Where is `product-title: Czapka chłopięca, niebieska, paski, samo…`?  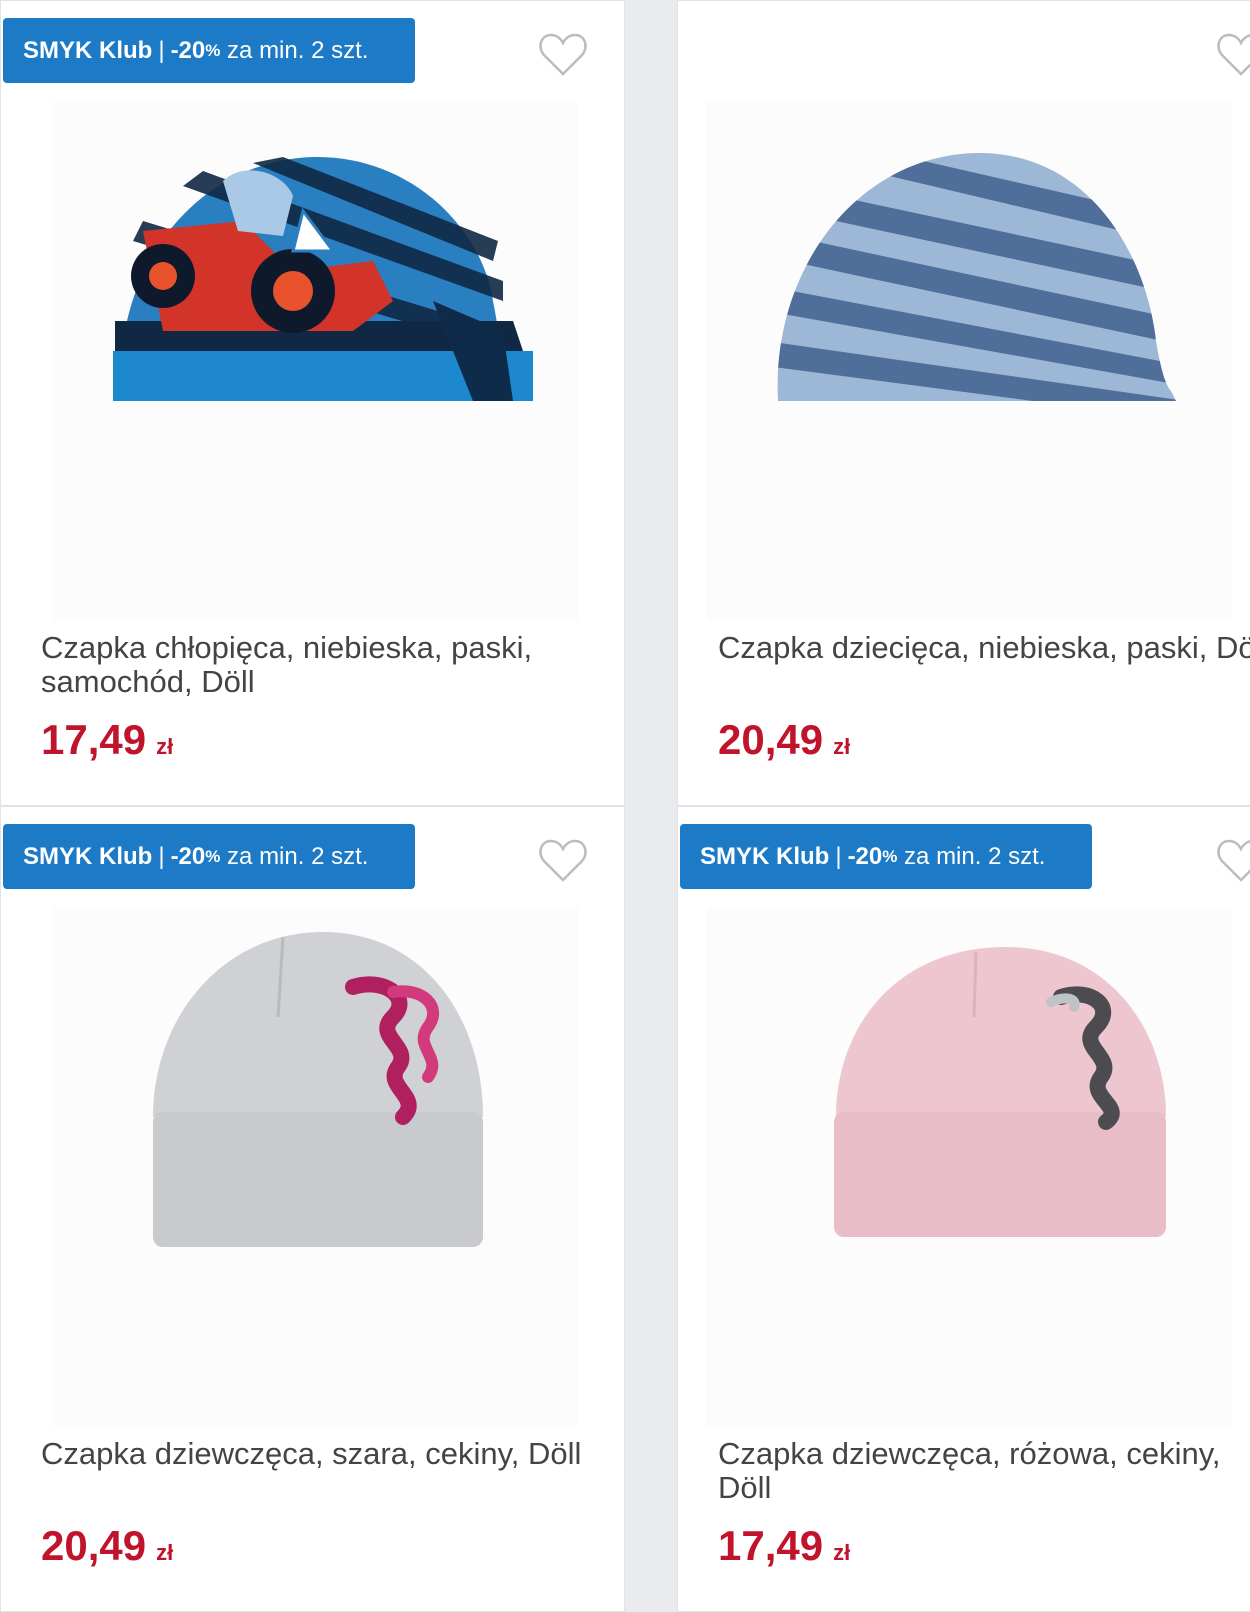
product-title: Czapka chłopięca, niebieska, paski, samo… is located at coordinates (321, 665).